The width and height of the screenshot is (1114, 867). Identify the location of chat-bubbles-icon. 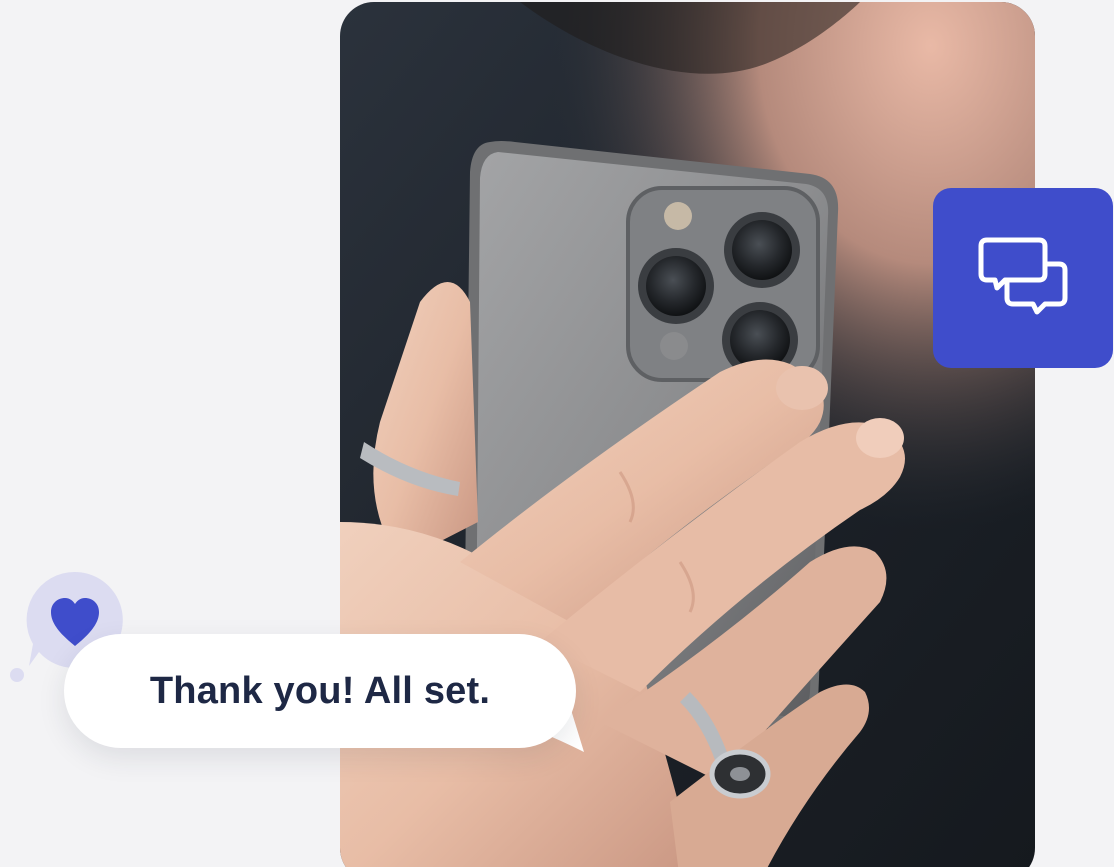
(1023, 278).